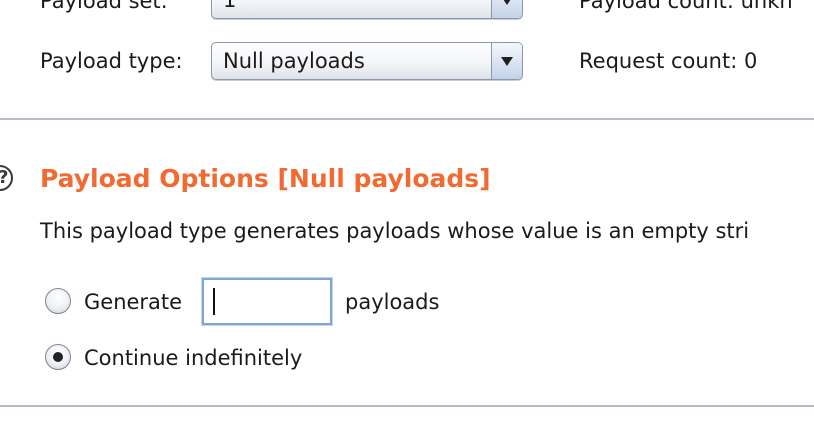 The width and height of the screenshot is (814, 428). I want to click on request-count-label: Request count: 0, so click(668, 61).